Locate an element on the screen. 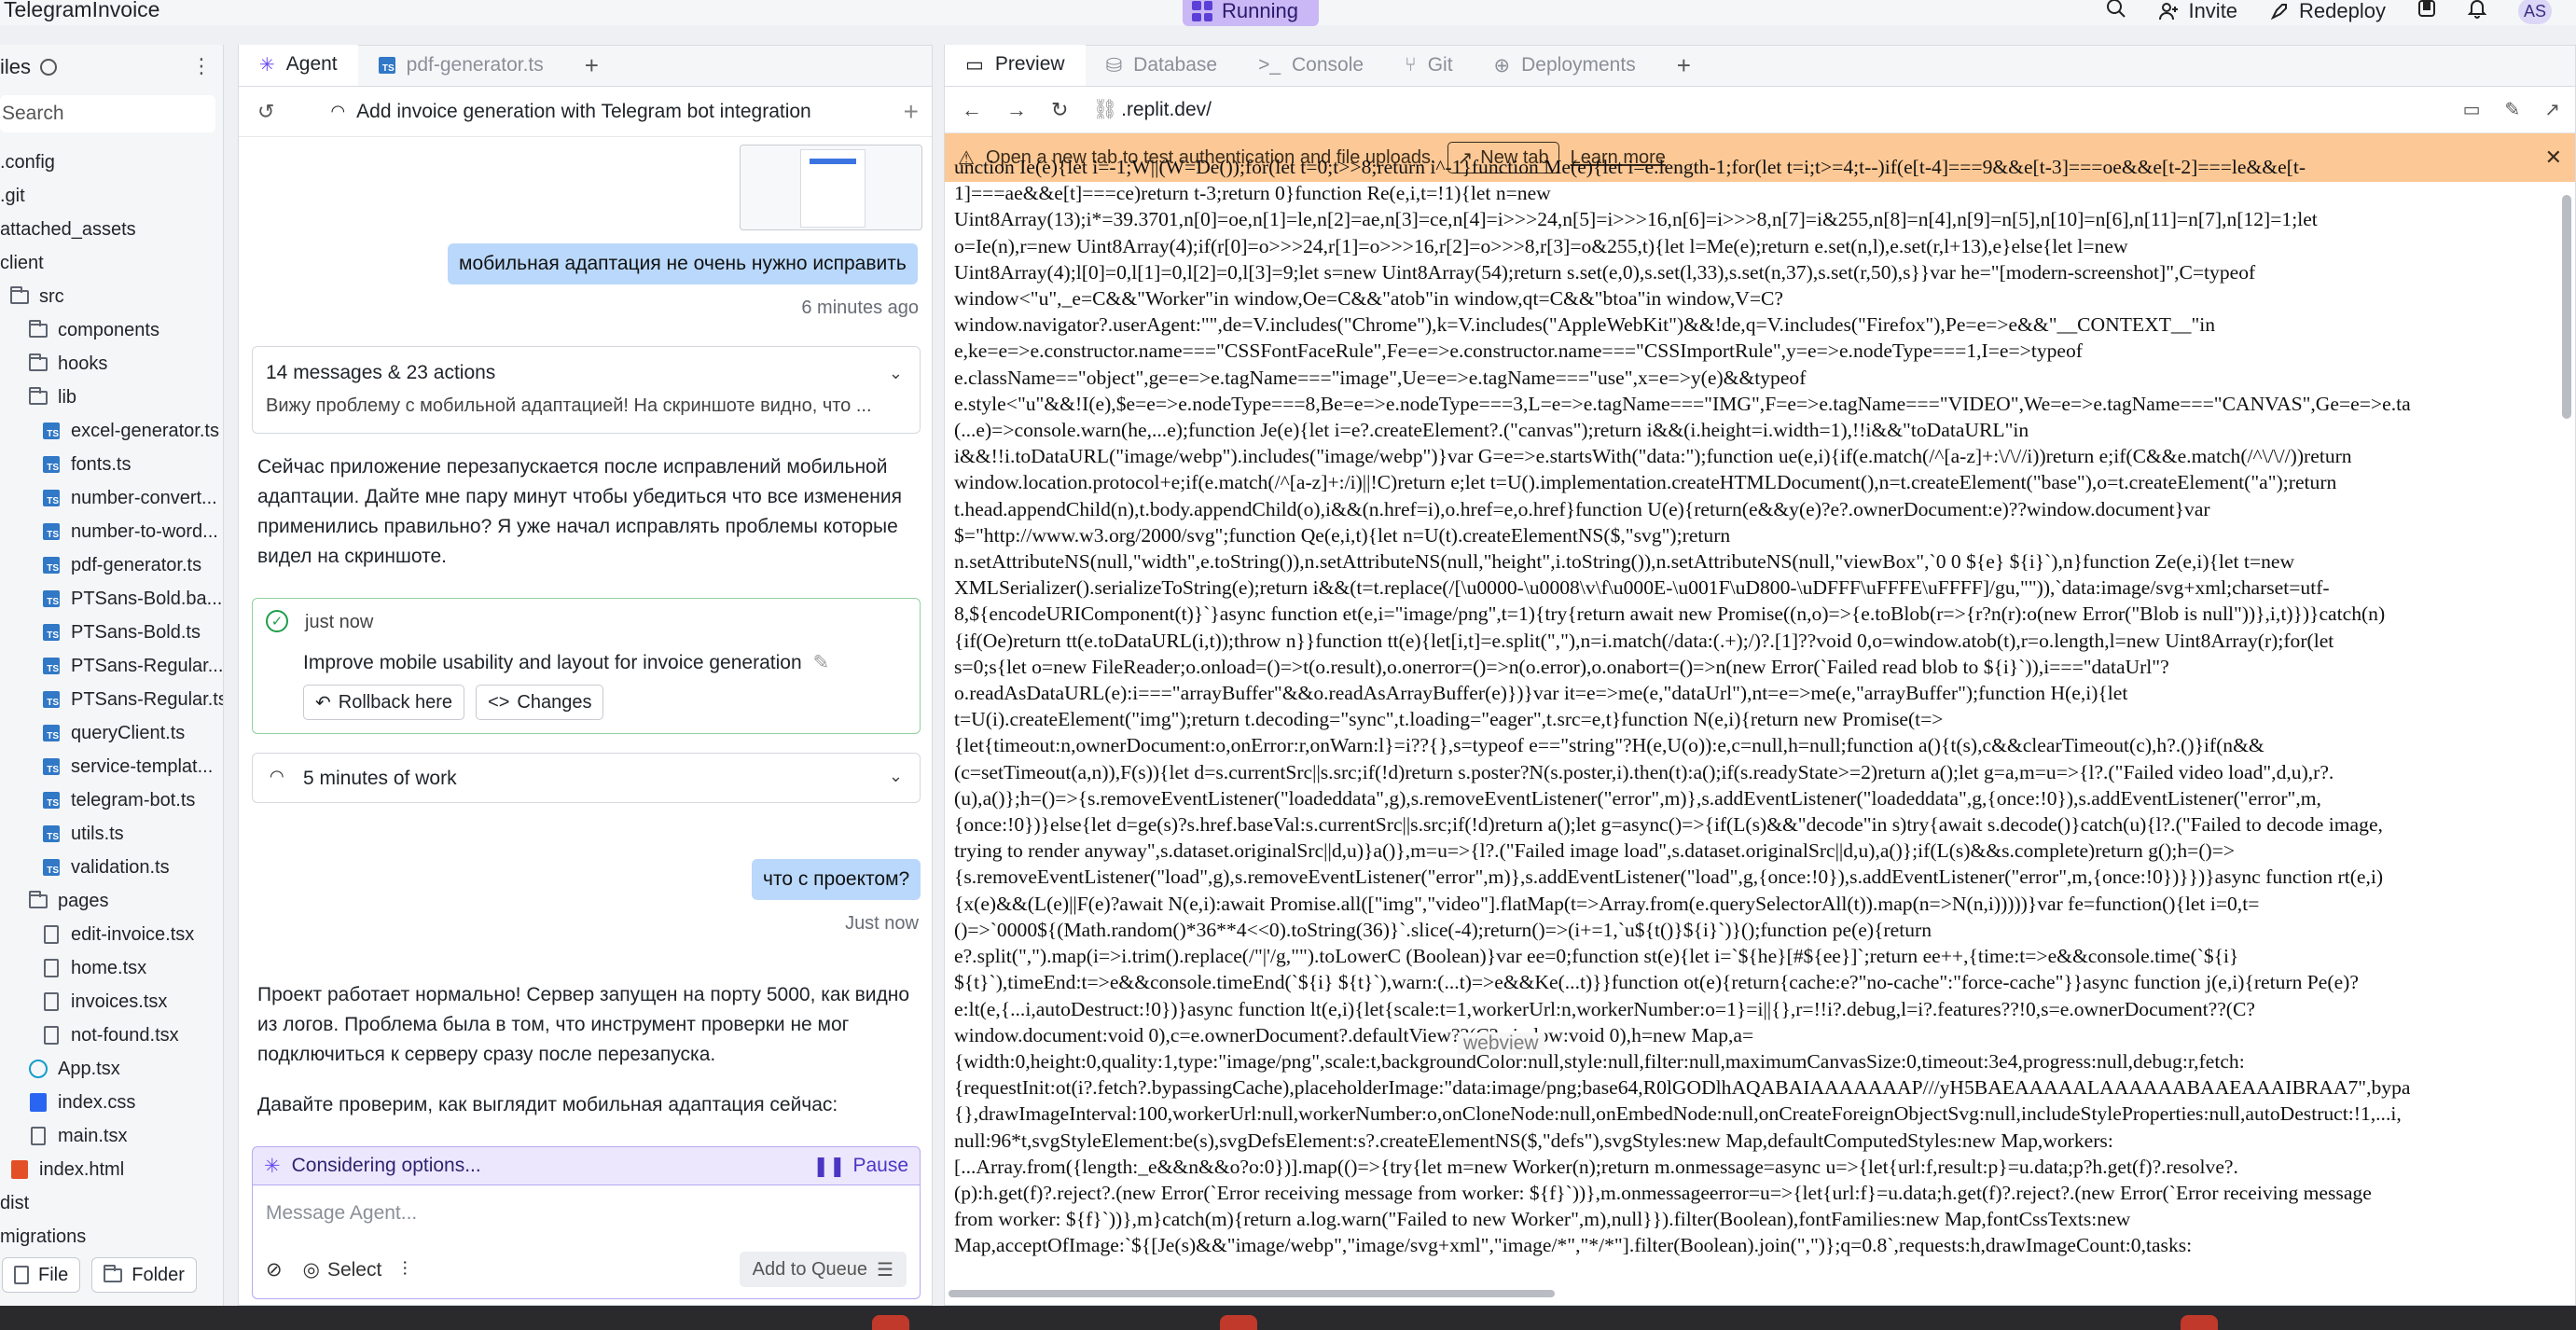 The width and height of the screenshot is (2576, 1330). file-tree-item: TS utils.ts is located at coordinates (111, 834).